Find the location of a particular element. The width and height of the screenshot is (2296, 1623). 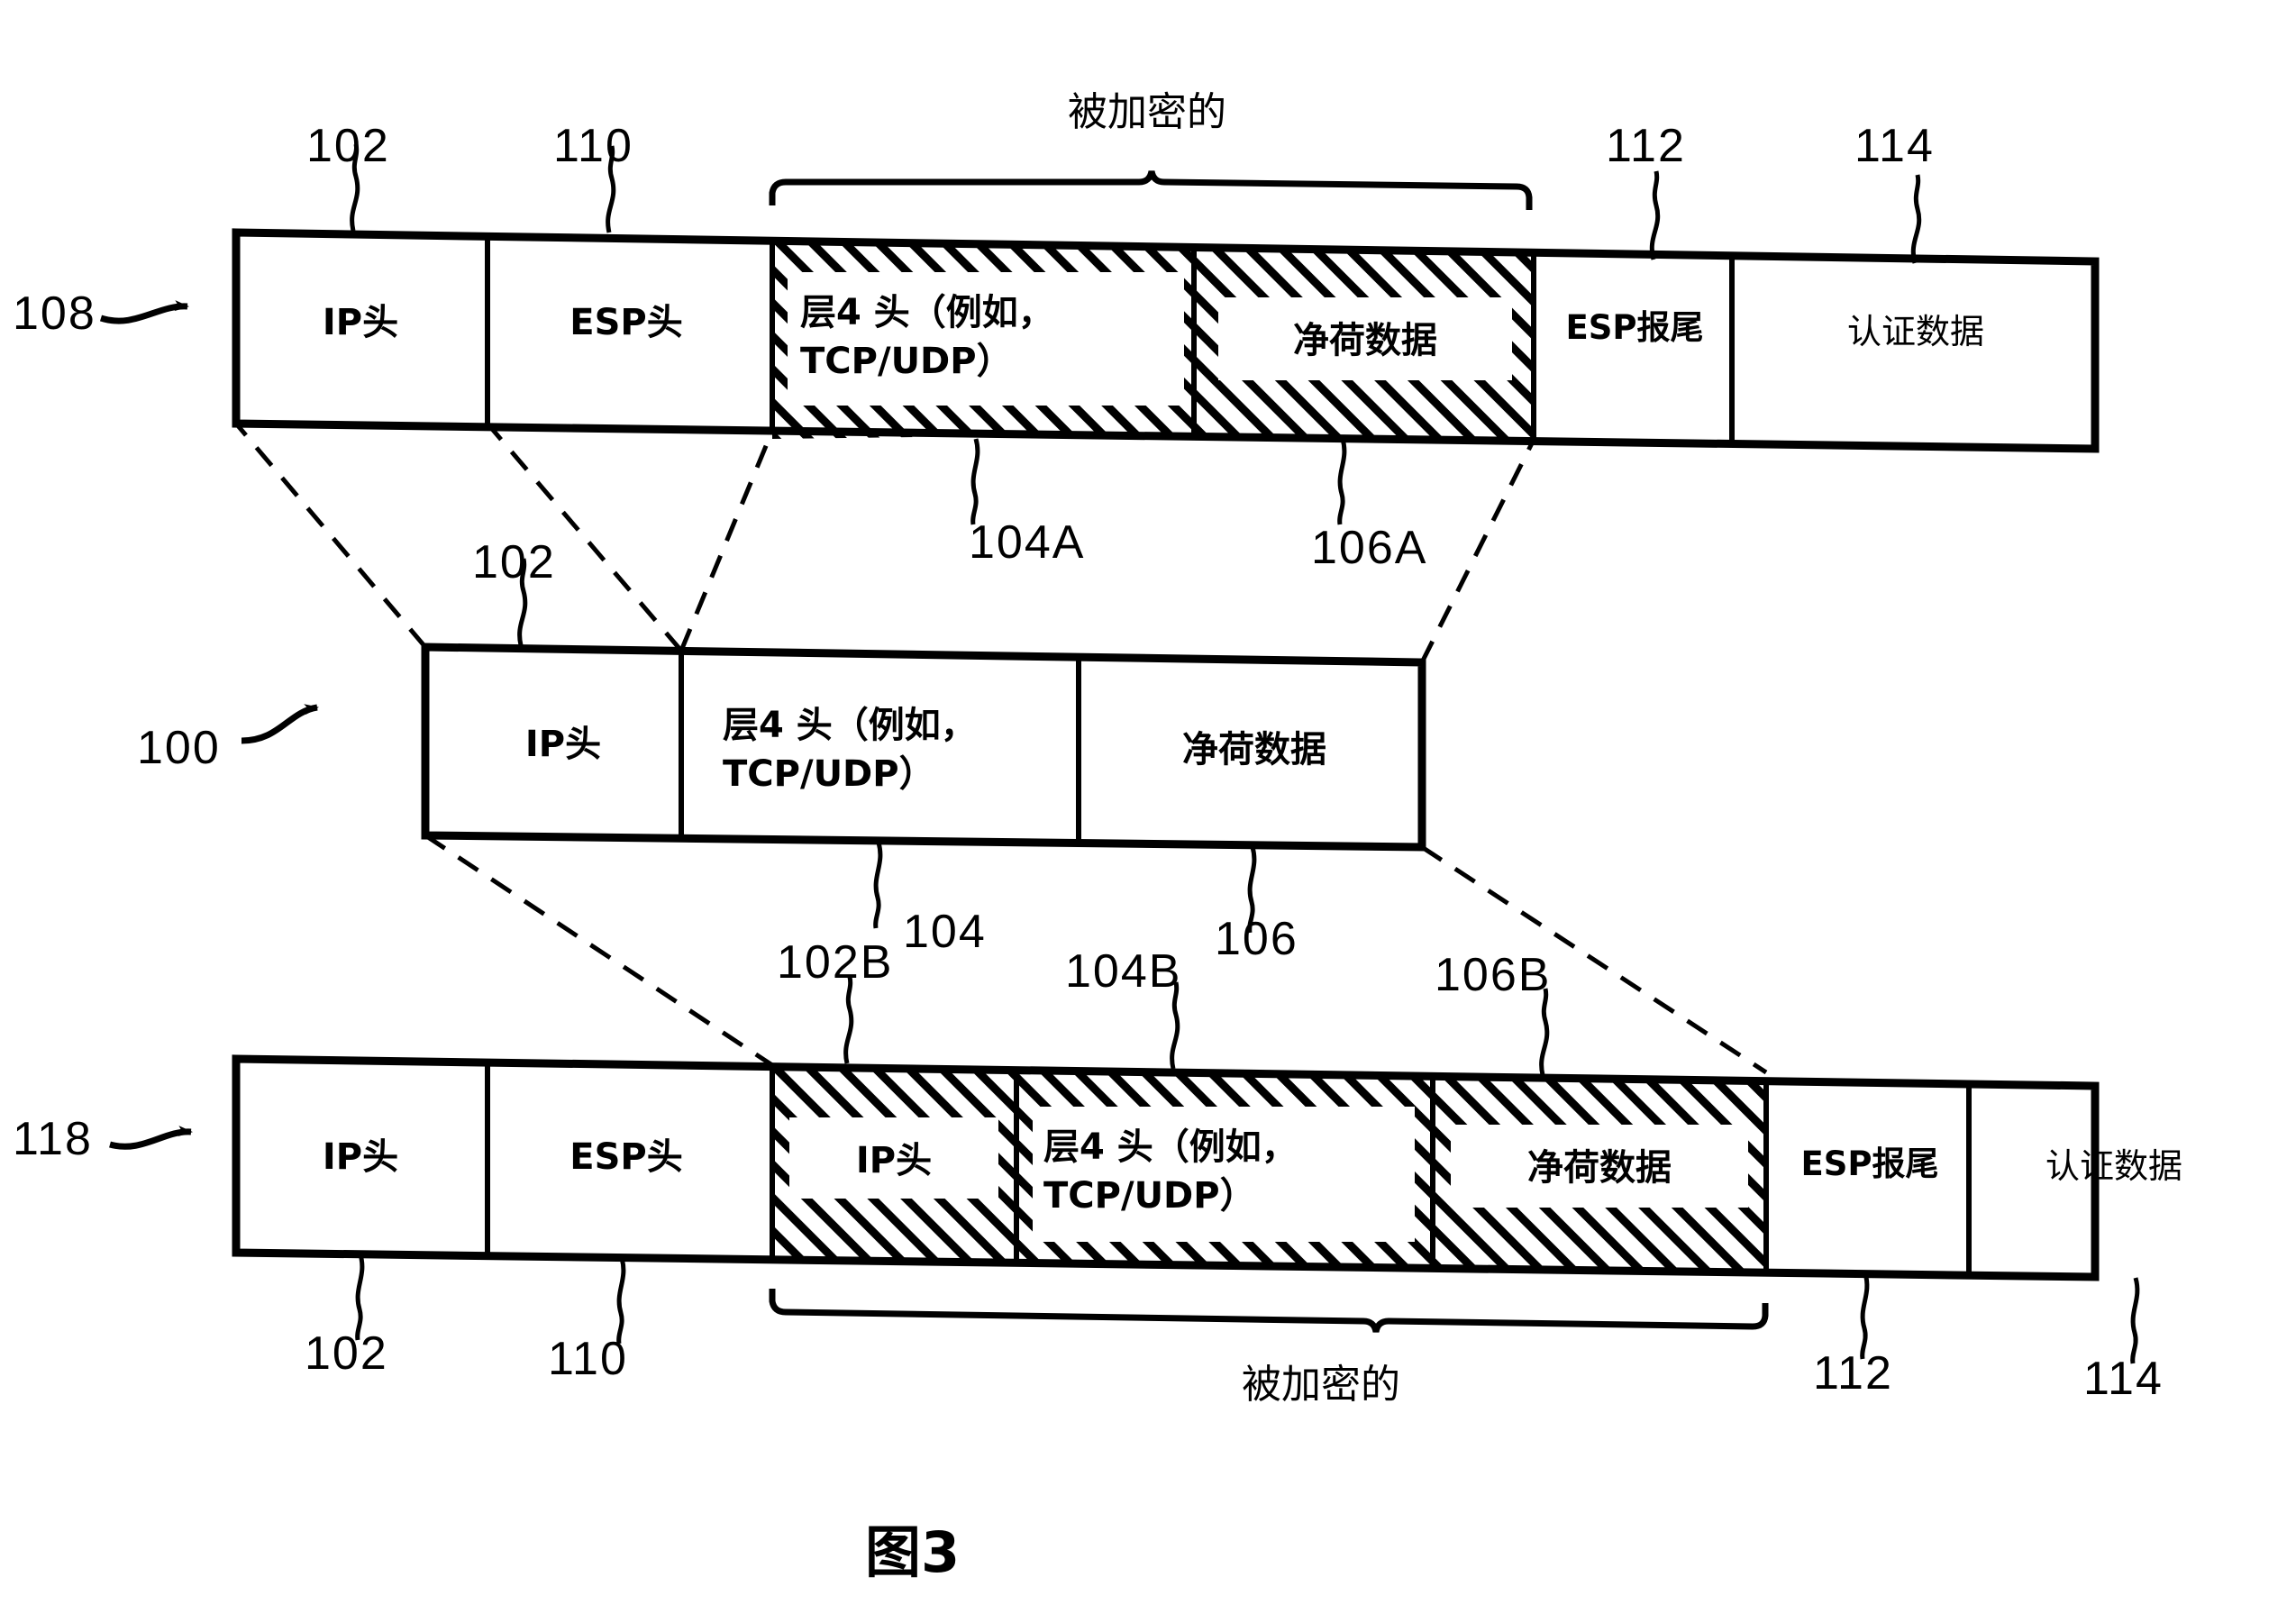

ref-112-bottom: 112 is located at coordinates (1853, 1373).